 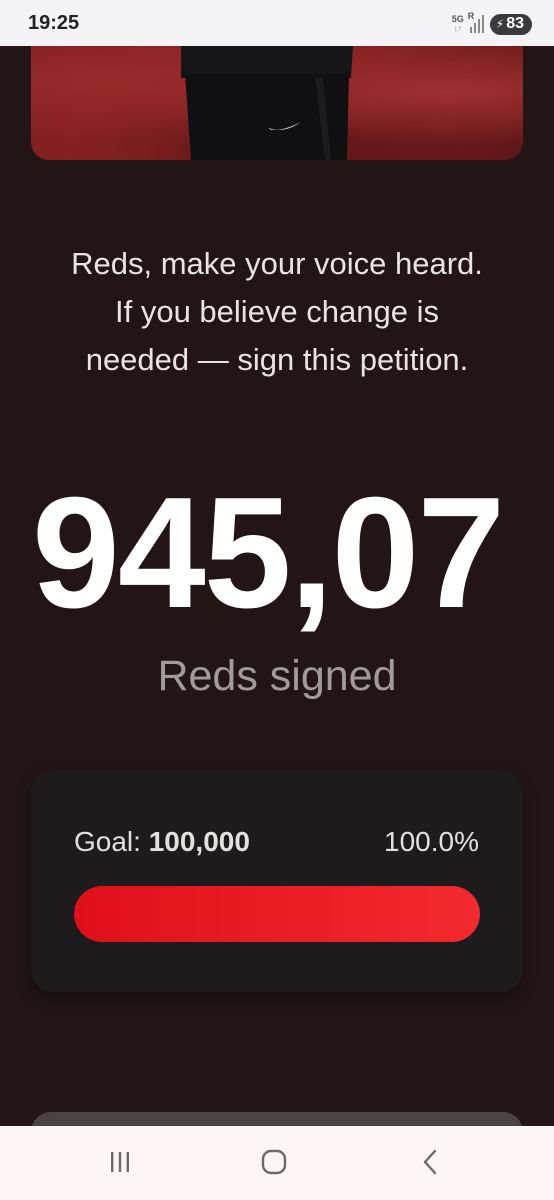 I want to click on progress-bar, so click(x=277, y=914).